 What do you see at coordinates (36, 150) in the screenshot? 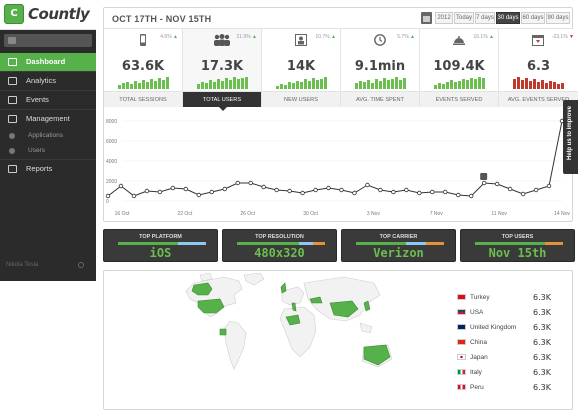
I see `sidebar-item-label: Users` at bounding box center [36, 150].